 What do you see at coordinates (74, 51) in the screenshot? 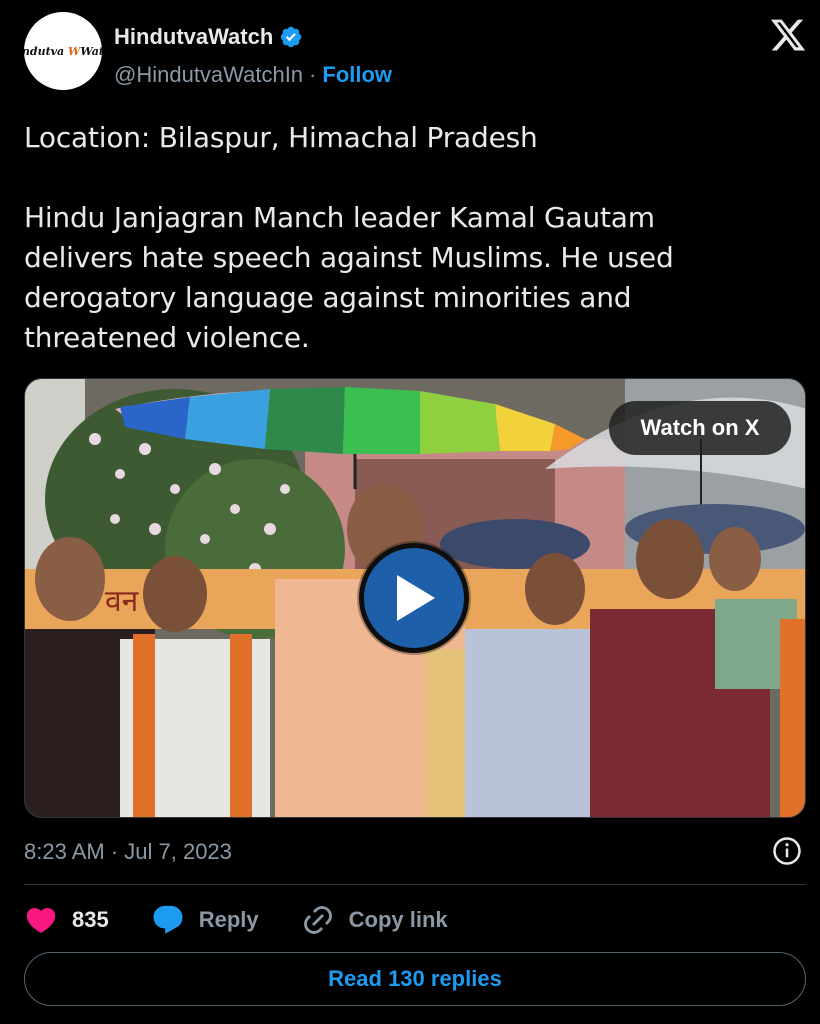
I see `avatar-logo-mark: W` at bounding box center [74, 51].